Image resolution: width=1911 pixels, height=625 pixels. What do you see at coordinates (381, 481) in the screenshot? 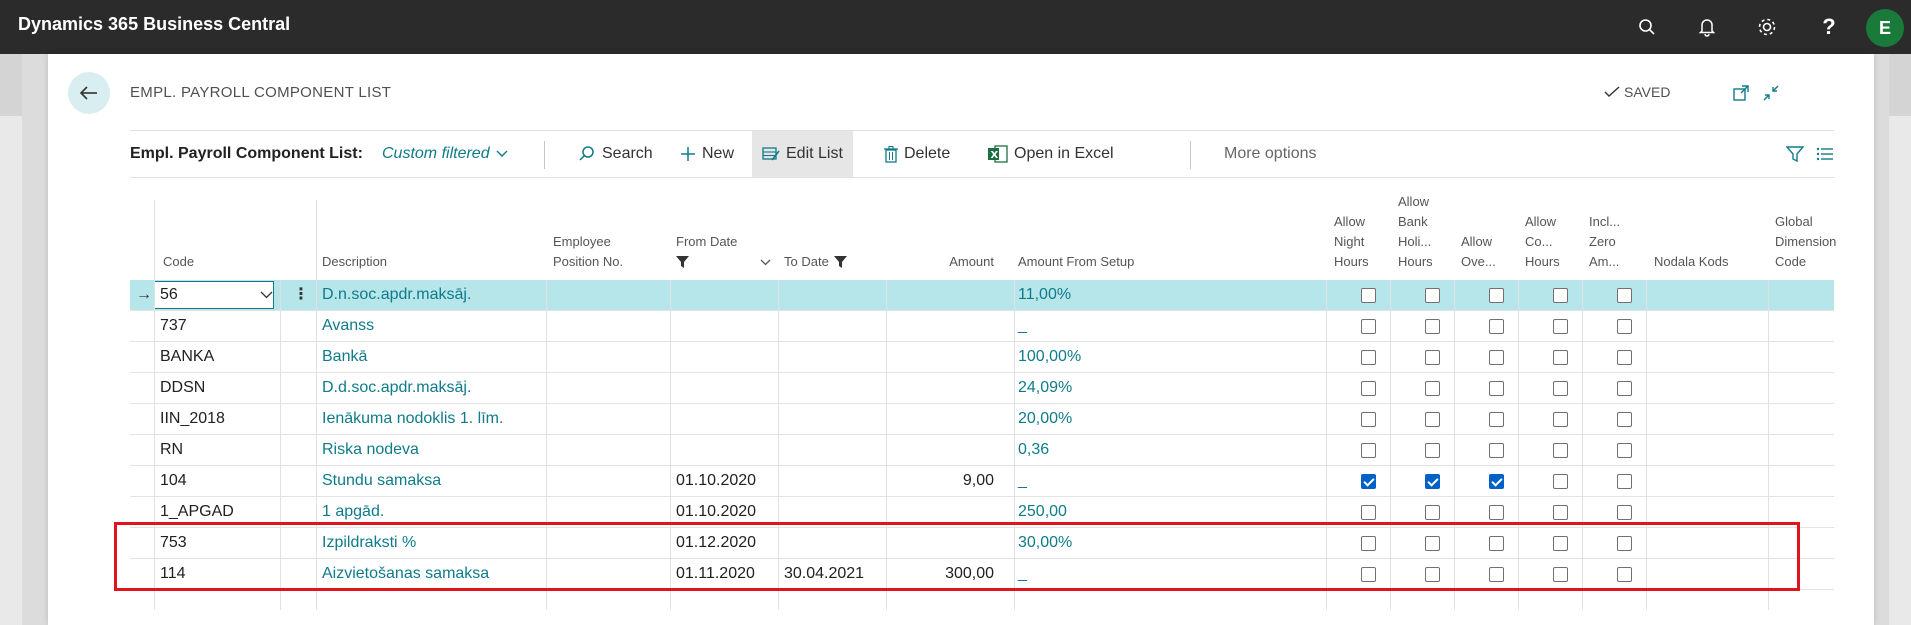
I see `cell-description: Stundu samaksa` at bounding box center [381, 481].